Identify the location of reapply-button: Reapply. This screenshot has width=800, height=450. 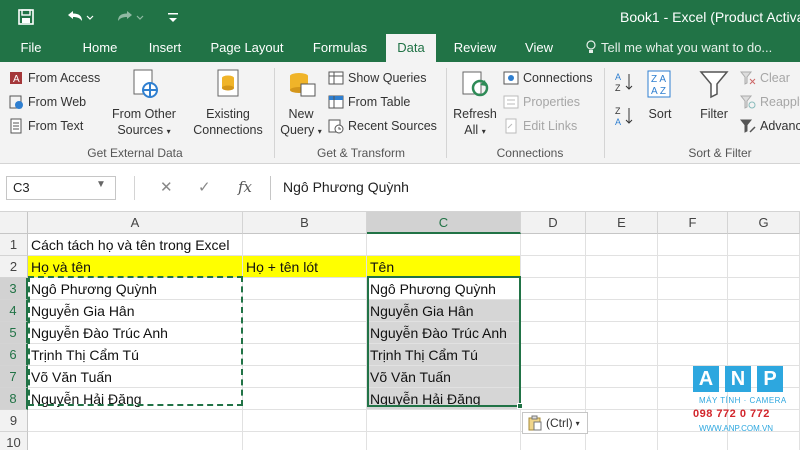
(770, 102).